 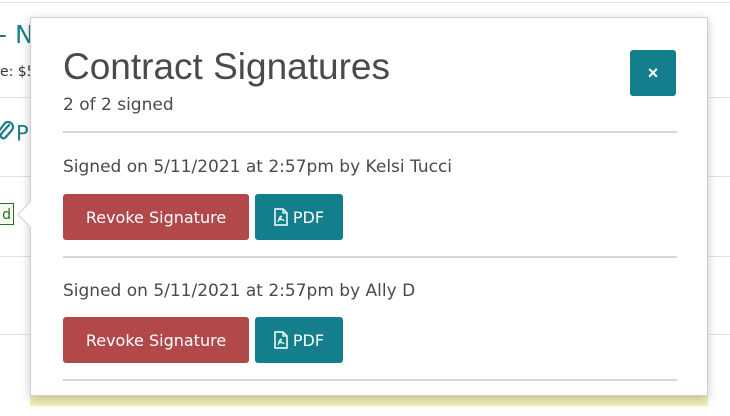 What do you see at coordinates (7, 214) in the screenshot?
I see `background-status-tag: d` at bounding box center [7, 214].